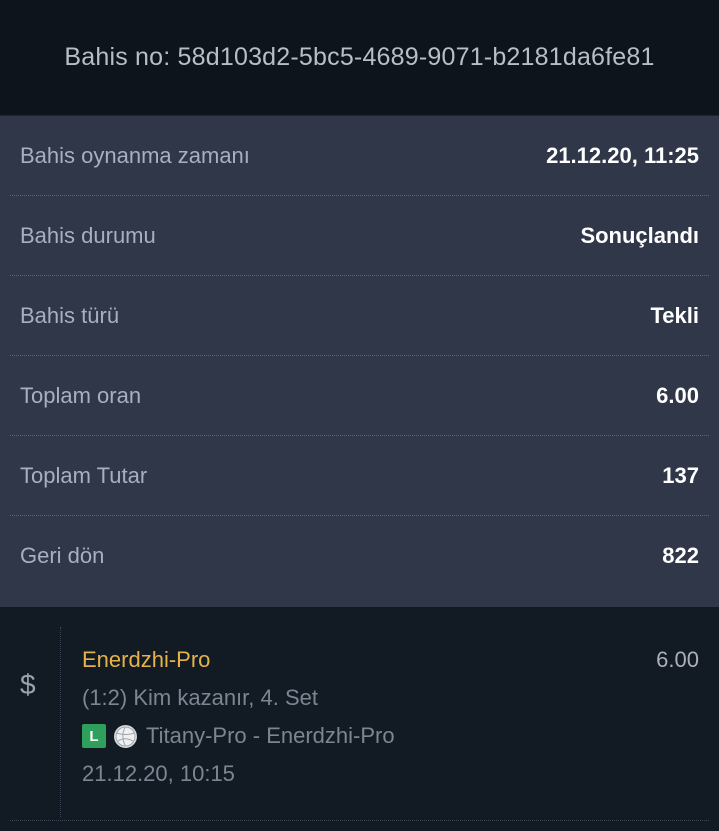  What do you see at coordinates (359, 396) in the screenshot?
I see `detail-row-total-odds: Toplam oran 6.00` at bounding box center [359, 396].